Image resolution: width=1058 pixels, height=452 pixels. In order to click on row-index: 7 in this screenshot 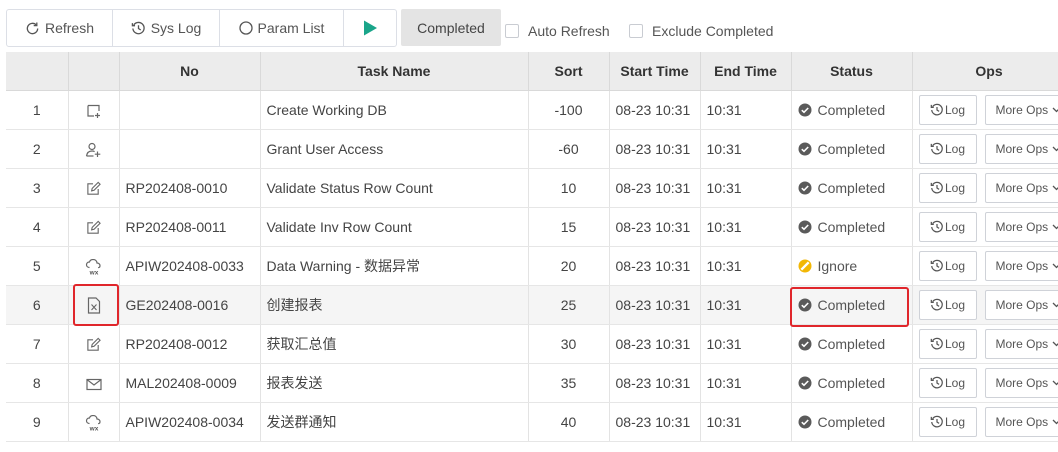, I will do `click(37, 344)`.